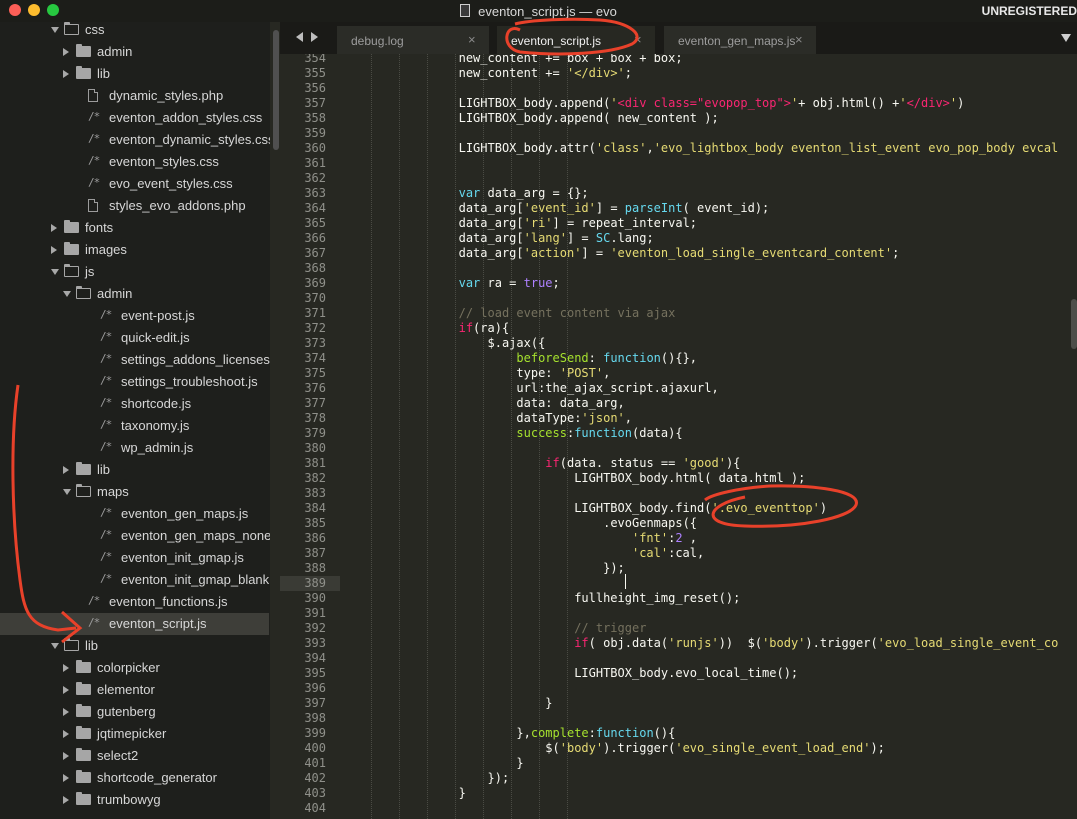 The image size is (1077, 819). What do you see at coordinates (135, 206) in the screenshot?
I see `tree-item: styles_evo_addons.php` at bounding box center [135, 206].